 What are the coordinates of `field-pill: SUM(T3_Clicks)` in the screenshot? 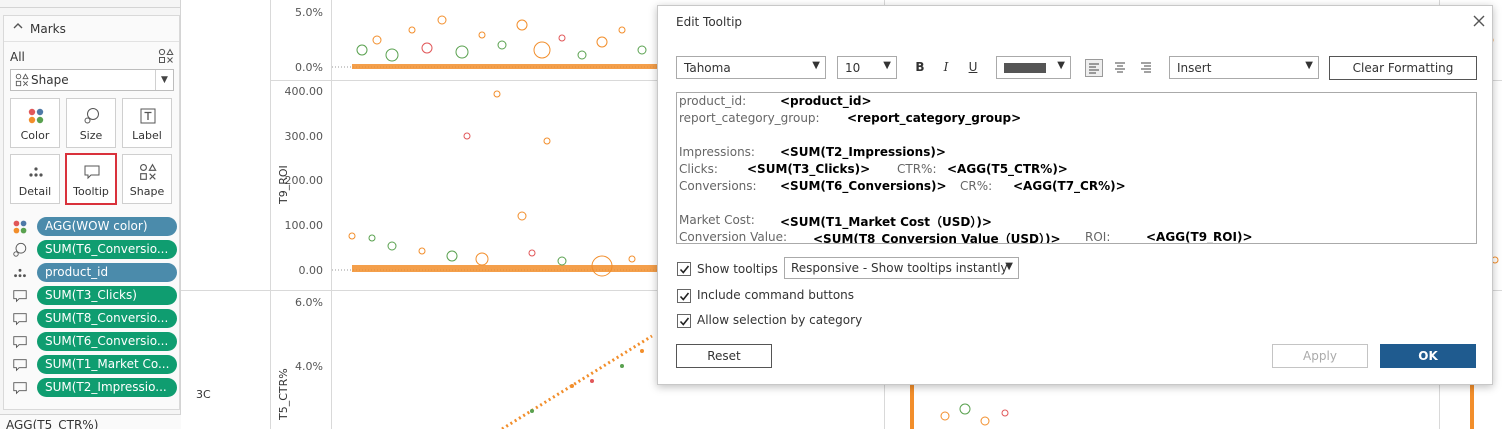 It's located at (107, 295).